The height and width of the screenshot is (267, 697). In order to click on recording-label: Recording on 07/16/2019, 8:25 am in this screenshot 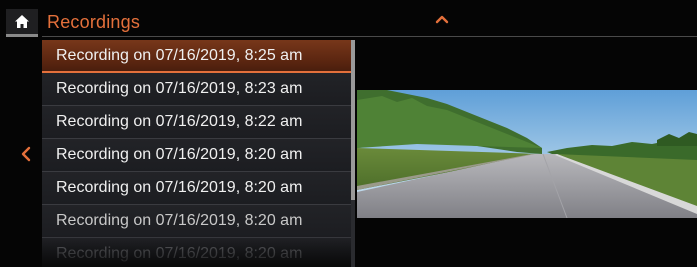, I will do `click(179, 55)`.